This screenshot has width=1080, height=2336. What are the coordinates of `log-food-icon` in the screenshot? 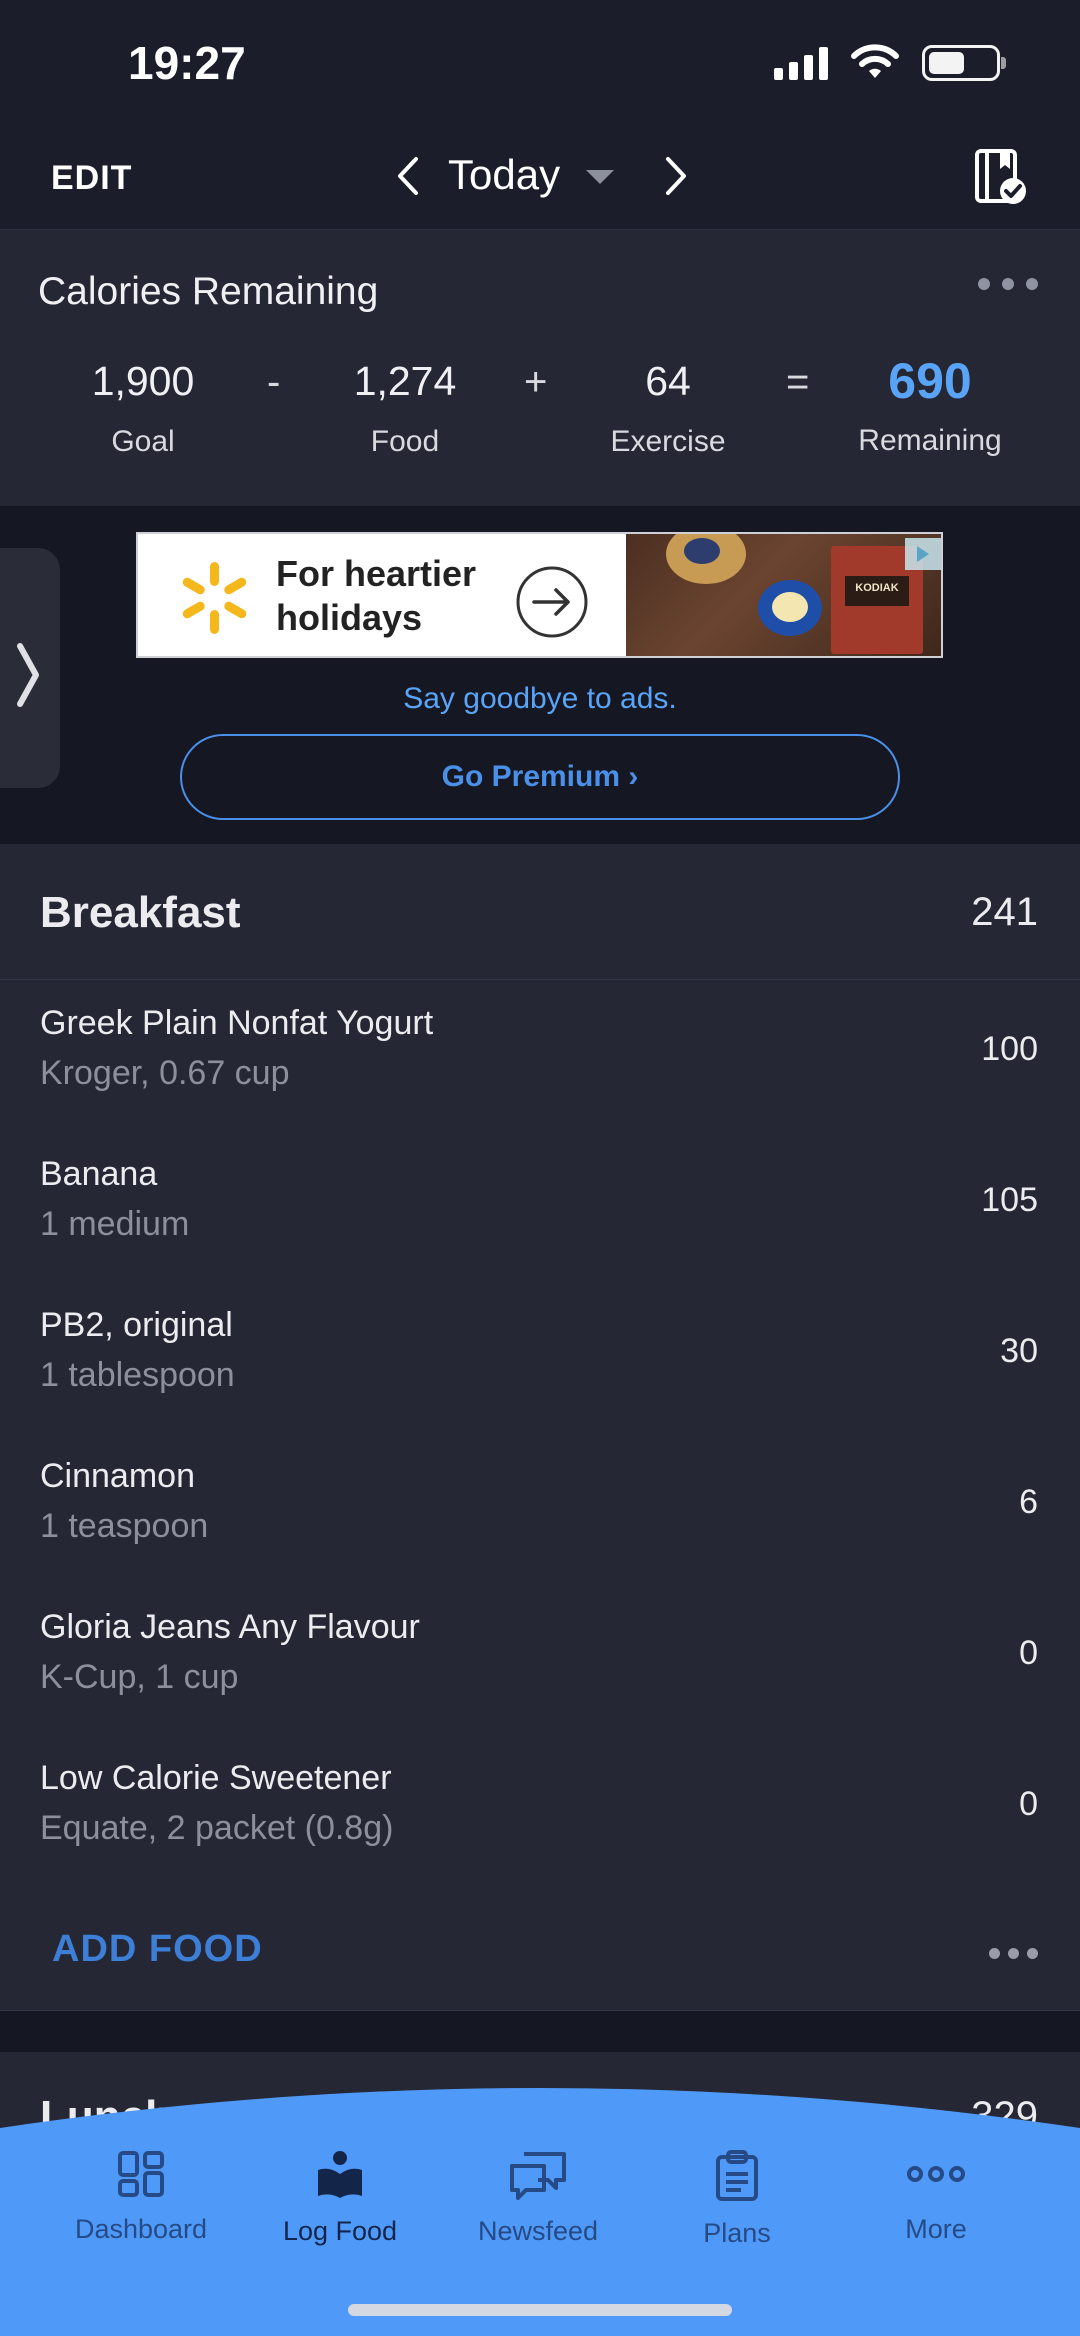 It's located at (340, 2174).